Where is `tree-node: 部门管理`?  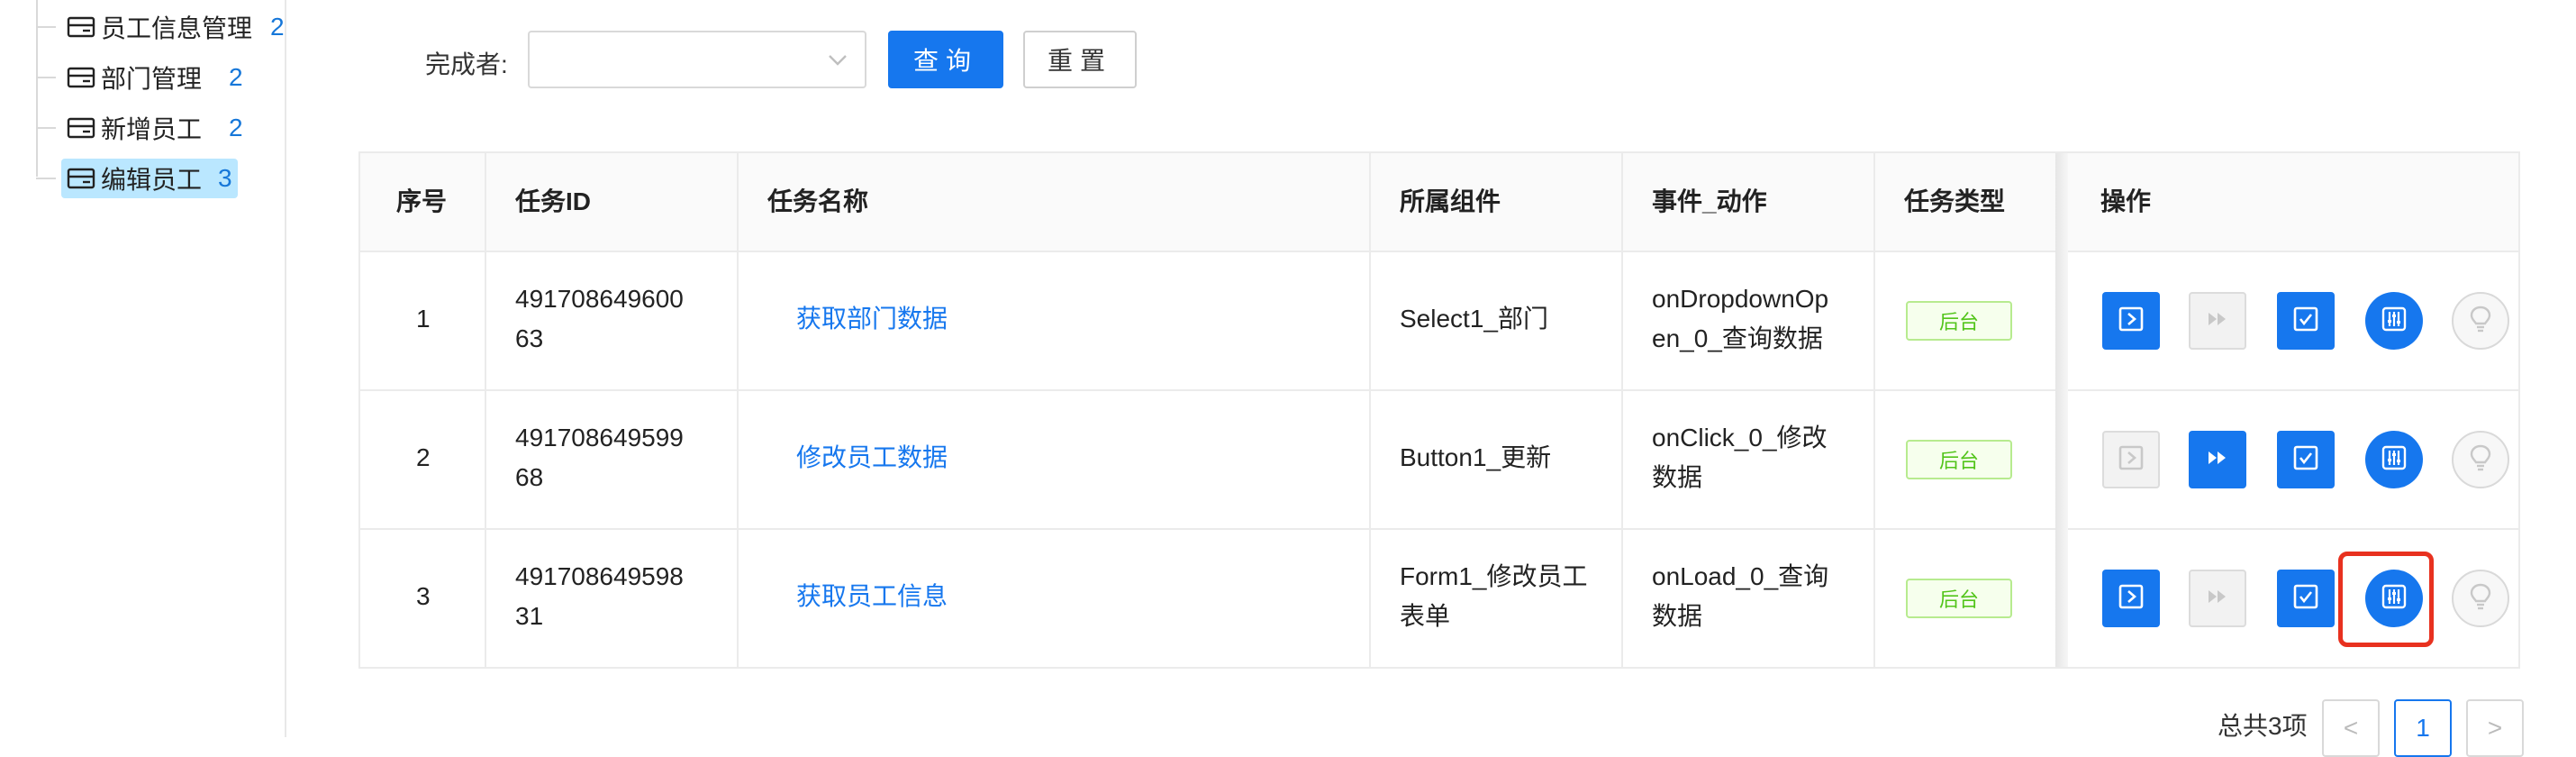 tree-node: 部门管理 is located at coordinates (134, 77).